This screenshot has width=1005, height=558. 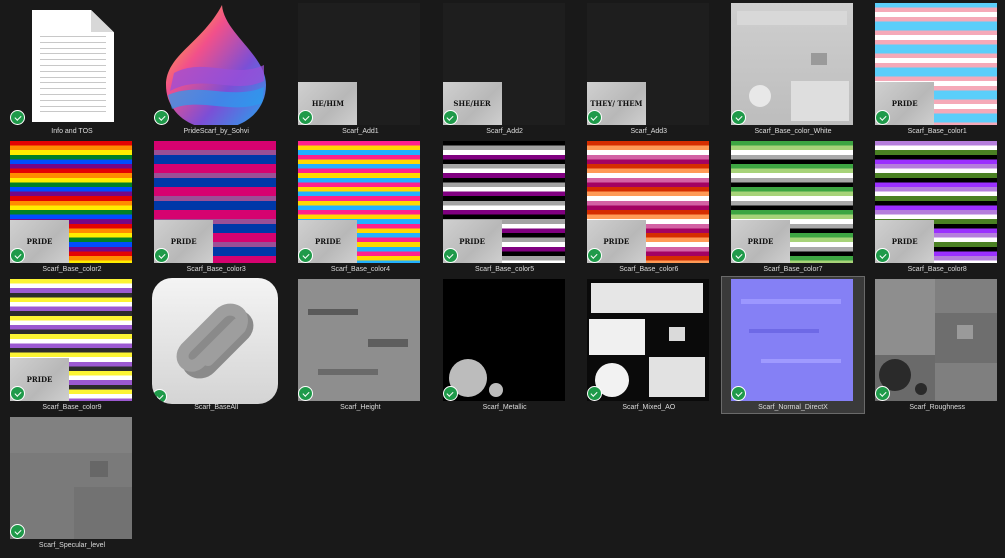 What do you see at coordinates (793, 269) in the screenshot?
I see `file-name: Scarf_Base_color7` at bounding box center [793, 269].